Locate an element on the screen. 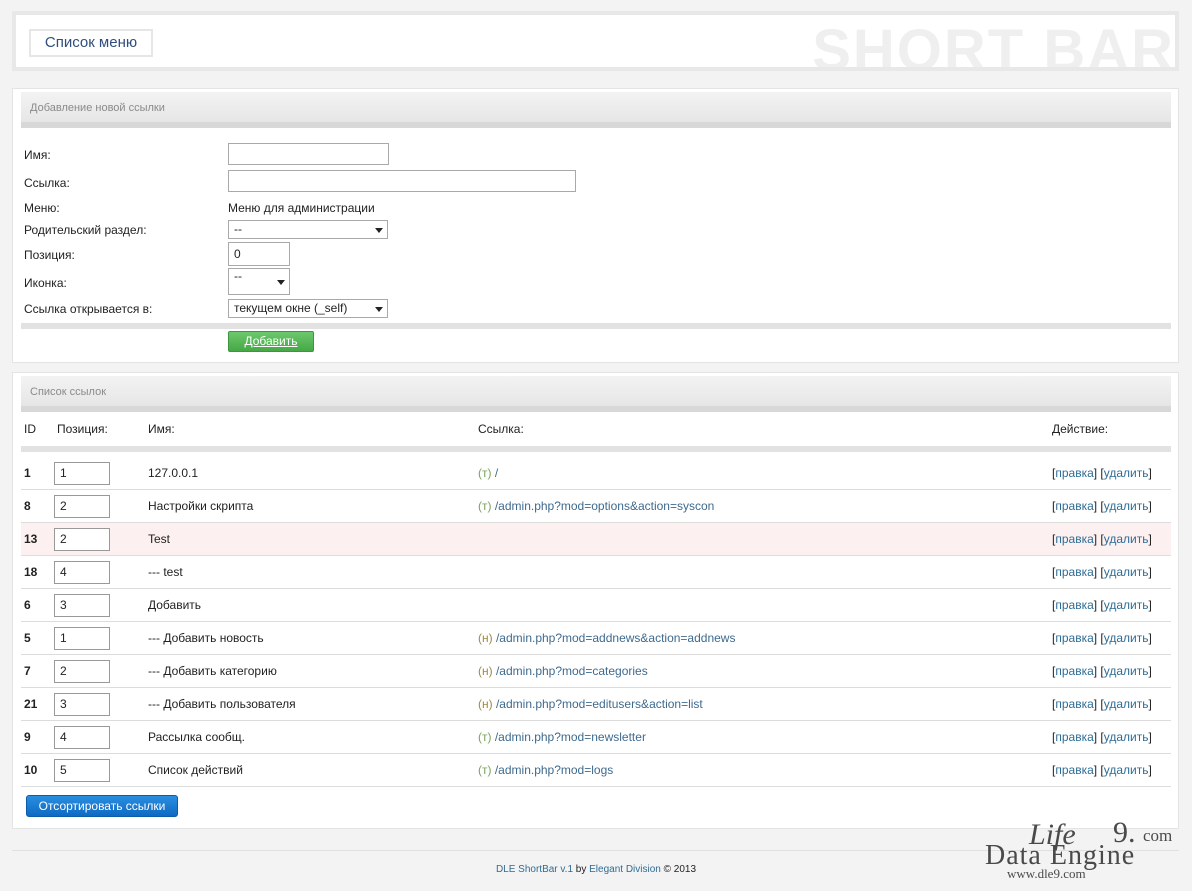 The width and height of the screenshot is (1192, 891). position-input: 0 is located at coordinates (259, 254).